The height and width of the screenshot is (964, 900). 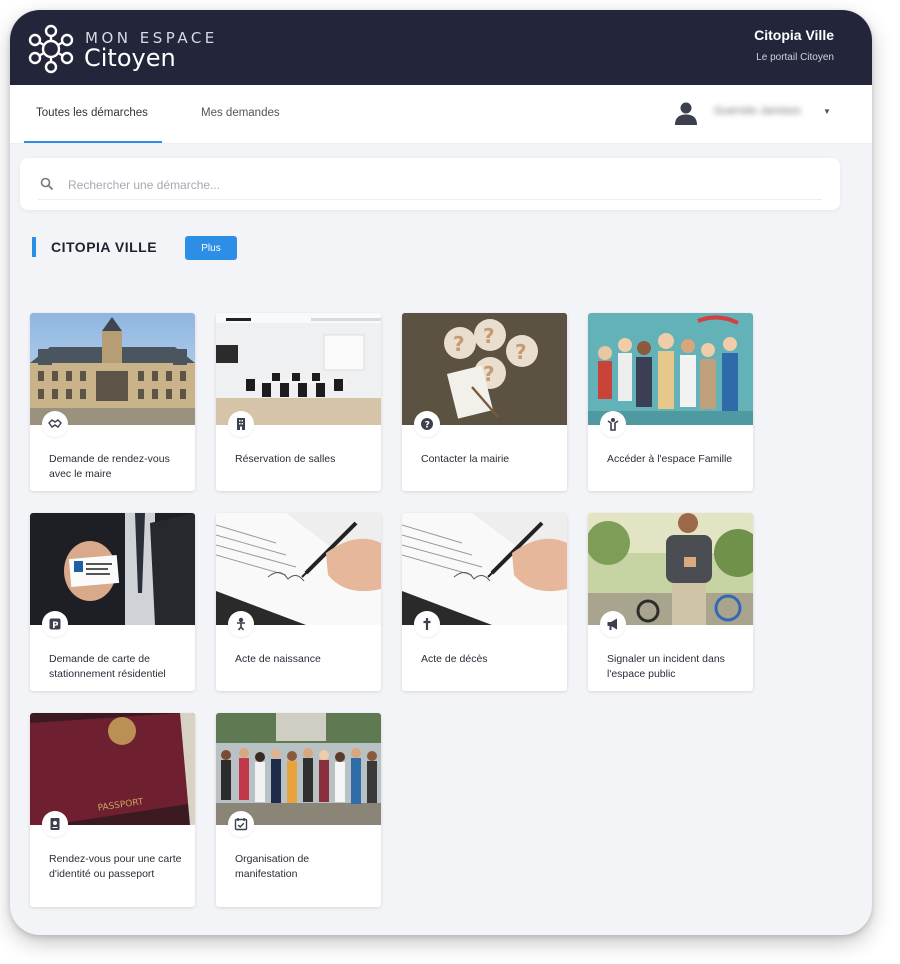 What do you see at coordinates (130, 58) in the screenshot?
I see `logo-text-bottom: Citoyen` at bounding box center [130, 58].